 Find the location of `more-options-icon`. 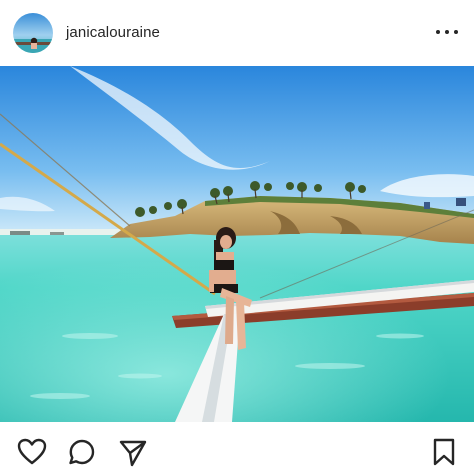

more-options-icon is located at coordinates (447, 32).